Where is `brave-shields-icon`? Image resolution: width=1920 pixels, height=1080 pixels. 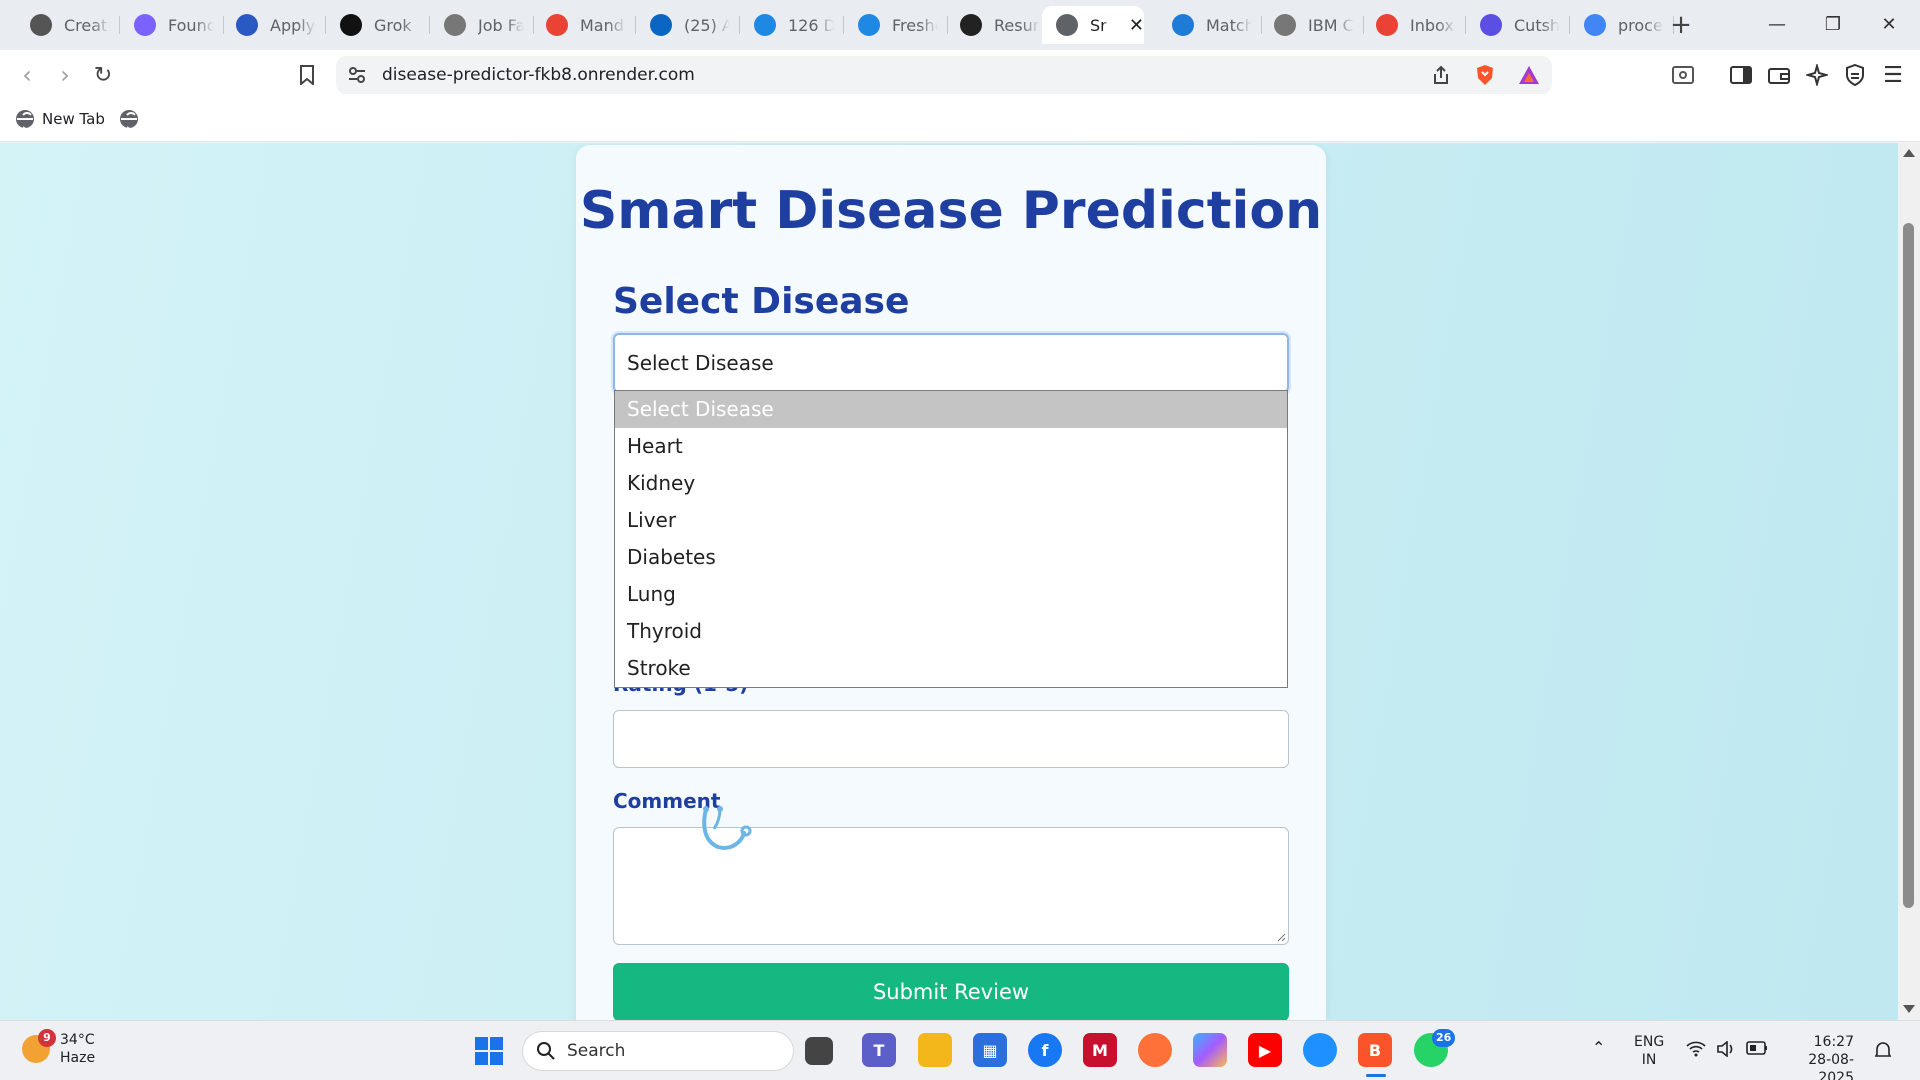
brave-shields-icon is located at coordinates (1485, 75).